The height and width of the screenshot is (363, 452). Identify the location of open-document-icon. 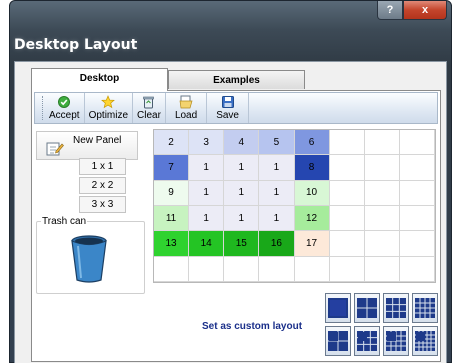
(186, 102).